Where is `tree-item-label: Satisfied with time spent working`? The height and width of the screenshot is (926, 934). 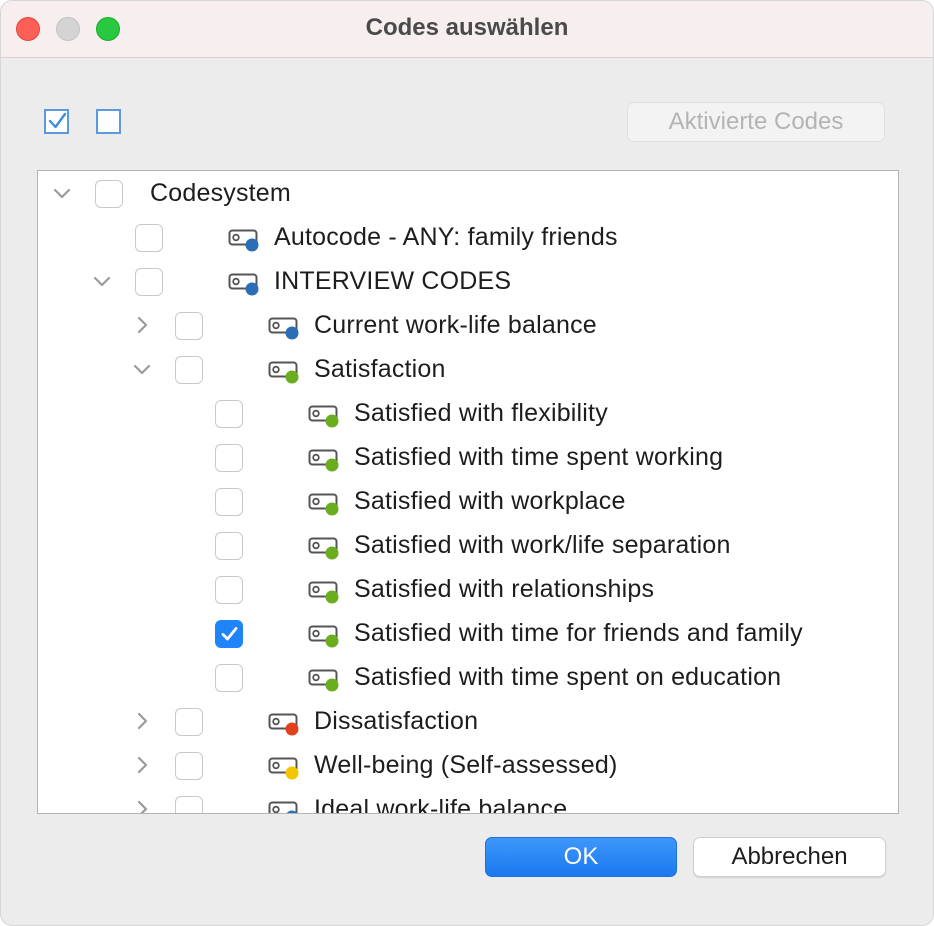 tree-item-label: Satisfied with time spent working is located at coordinates (539, 457).